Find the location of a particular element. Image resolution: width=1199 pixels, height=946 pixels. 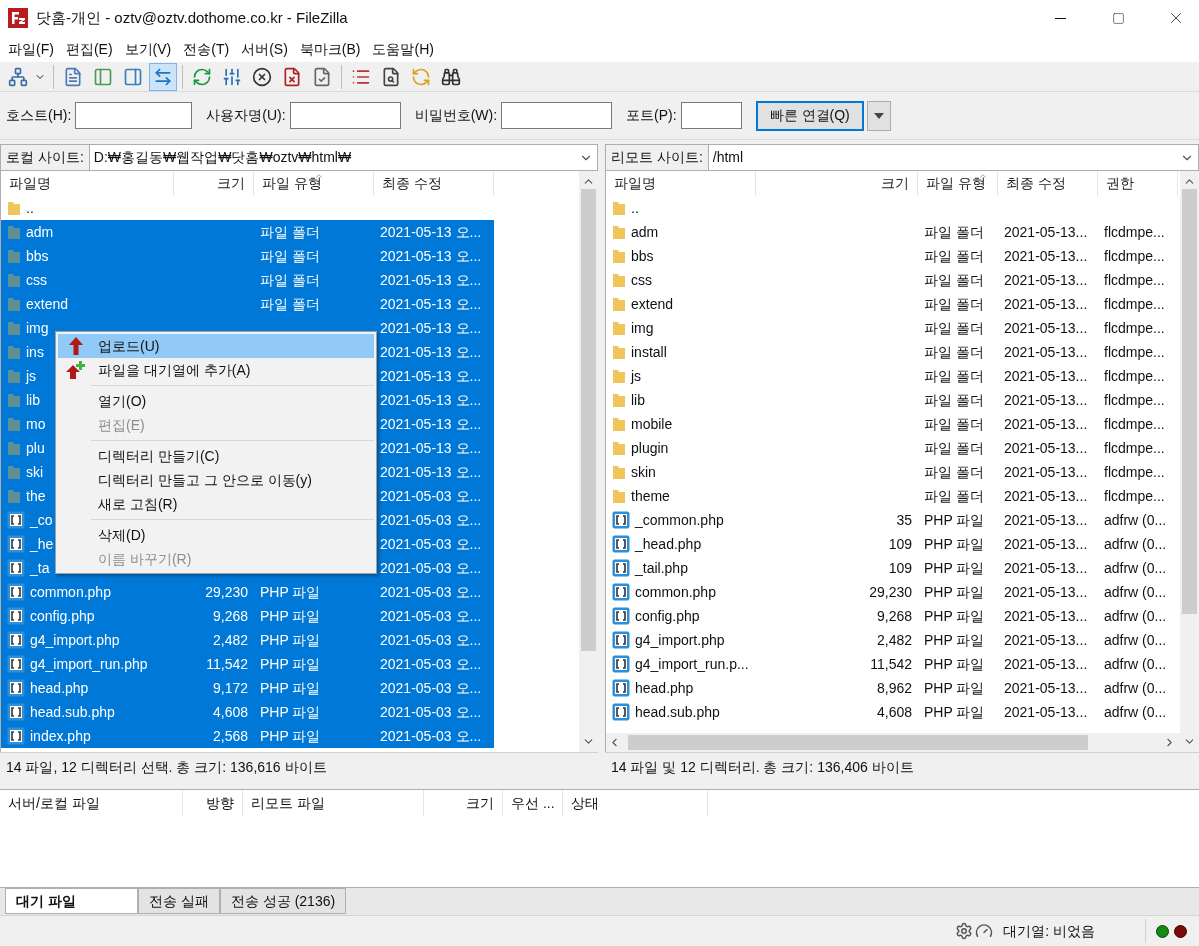

file-name: index.php is located at coordinates (60, 736).